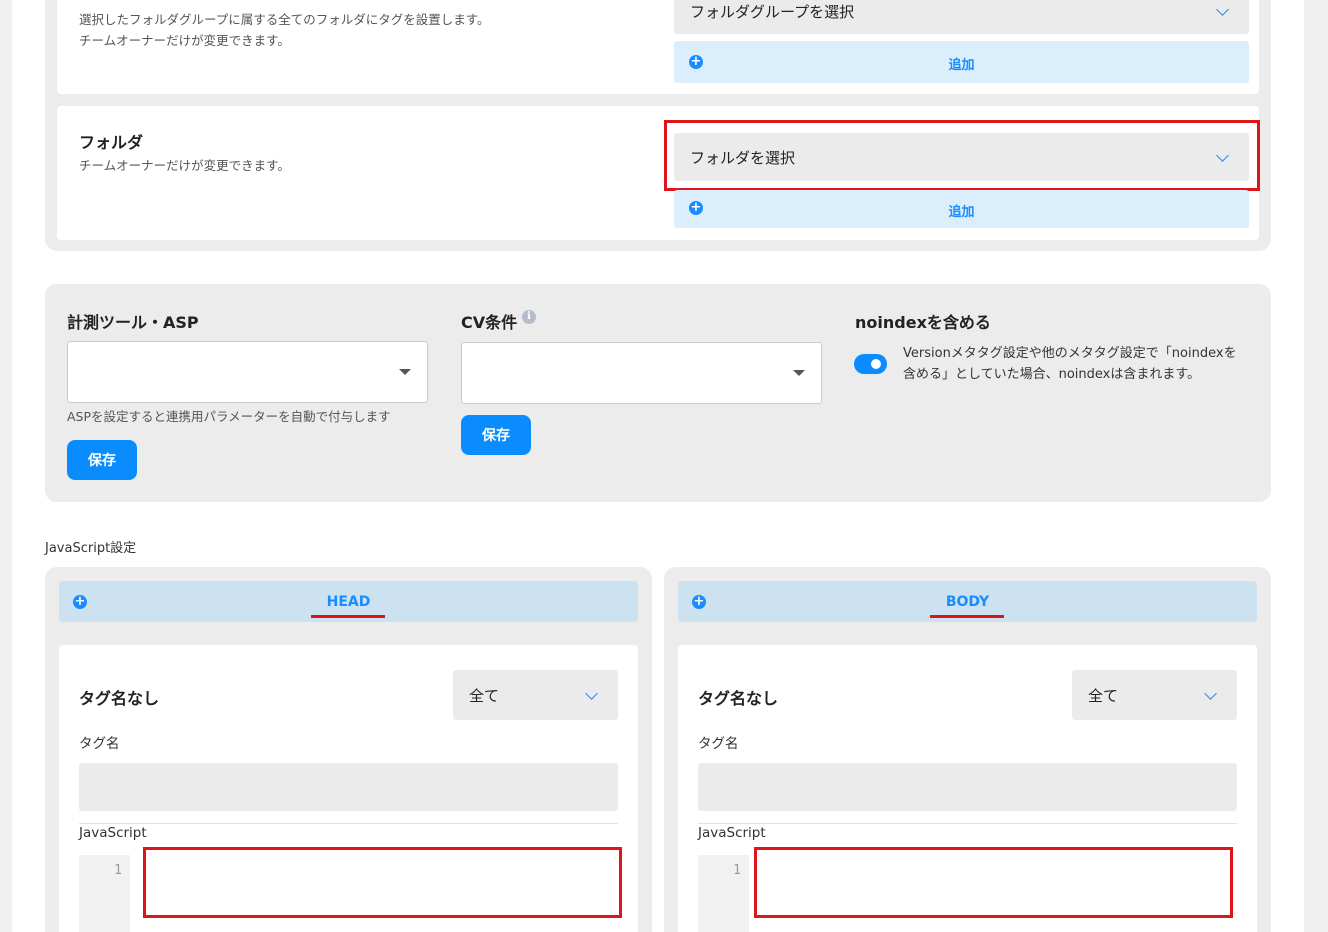 The height and width of the screenshot is (932, 1328). Describe the element at coordinates (119, 698) in the screenshot. I see `head-tag-title: タグ名なし` at that location.